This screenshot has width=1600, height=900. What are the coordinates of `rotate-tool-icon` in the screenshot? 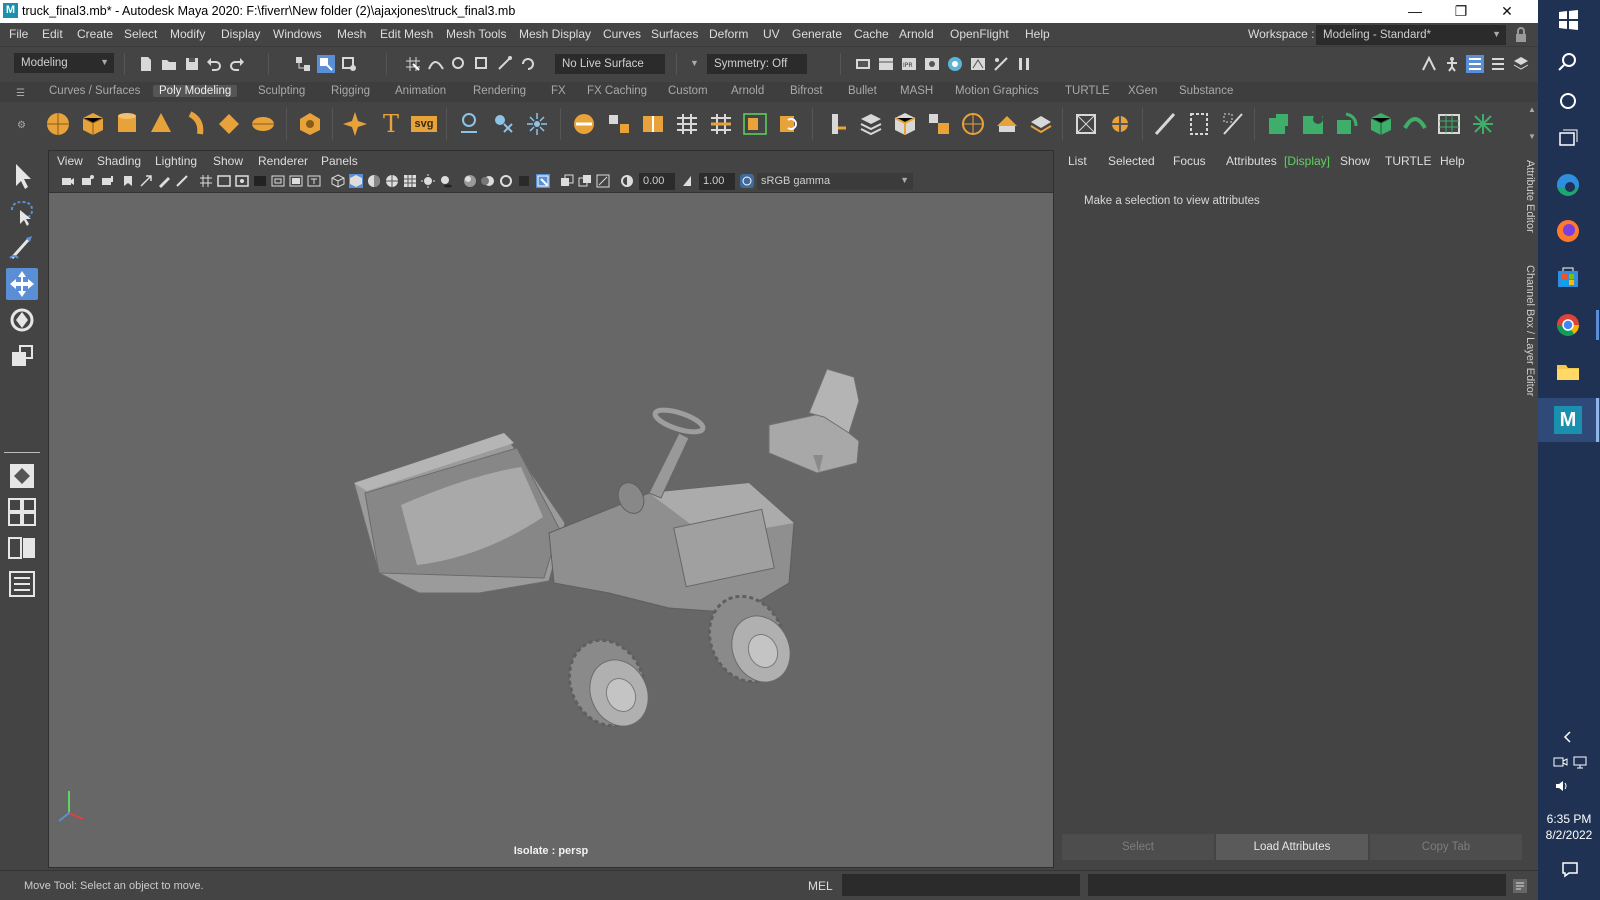 It's located at (22, 320).